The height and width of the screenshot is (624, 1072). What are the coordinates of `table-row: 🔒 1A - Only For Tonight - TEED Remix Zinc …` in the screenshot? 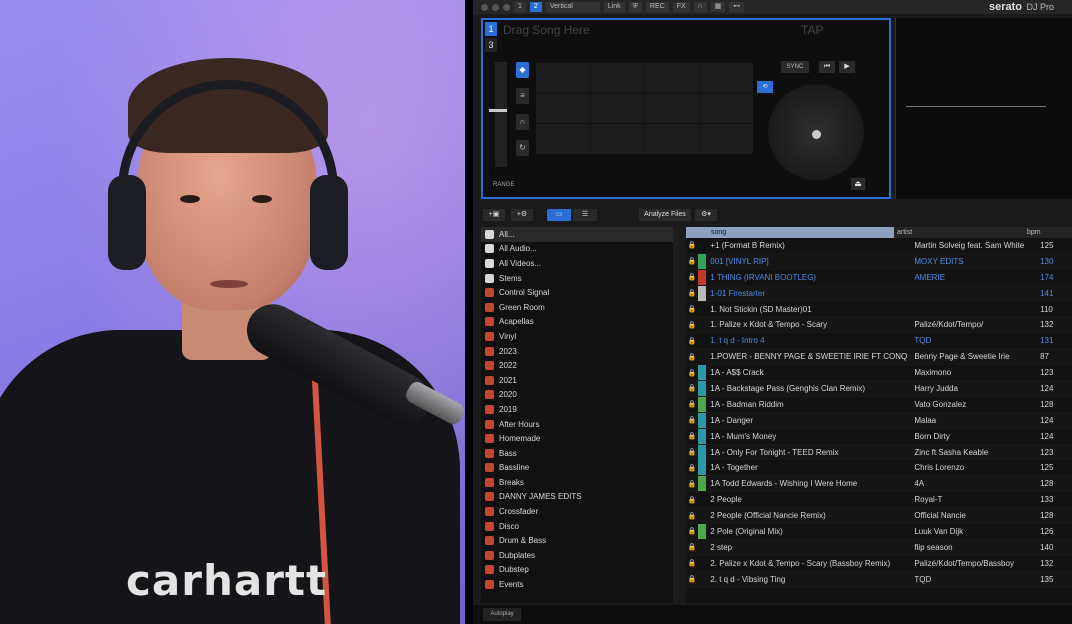 It's located at (879, 452).